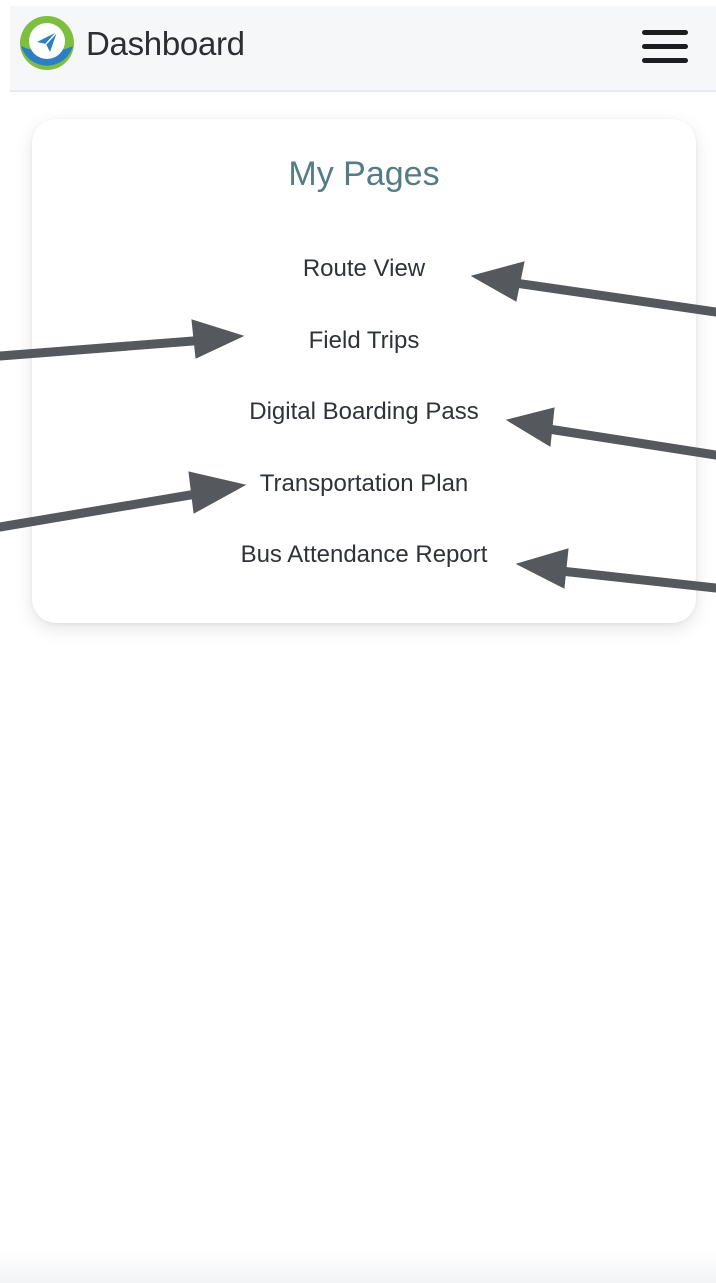 This screenshot has height=1283, width=716. I want to click on hamburger-menu-icon, so click(665, 46).